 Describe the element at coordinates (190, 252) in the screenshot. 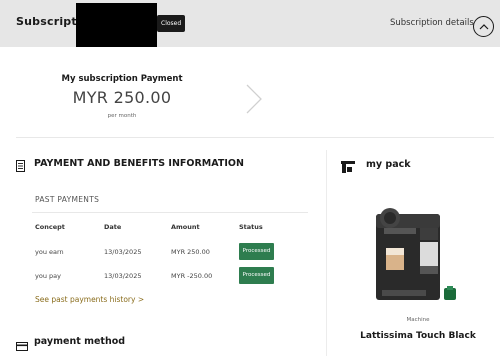

I see `row-amount: MYR 250.00` at that location.